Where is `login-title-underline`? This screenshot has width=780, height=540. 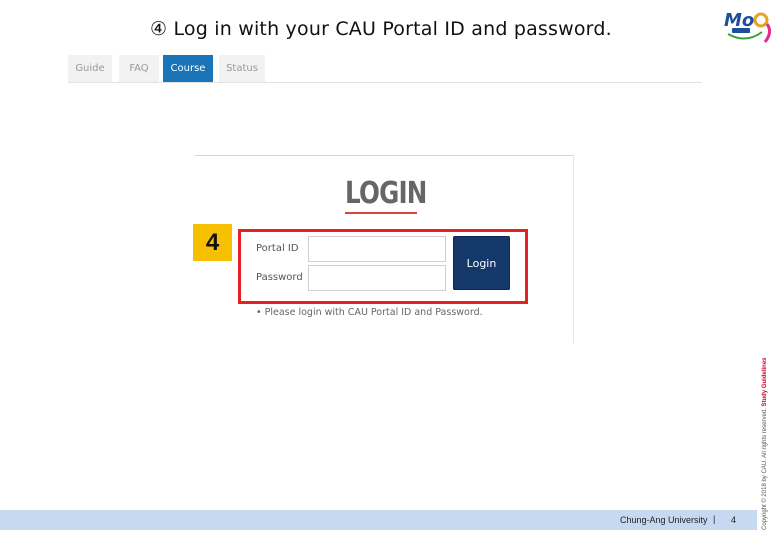 login-title-underline is located at coordinates (381, 213).